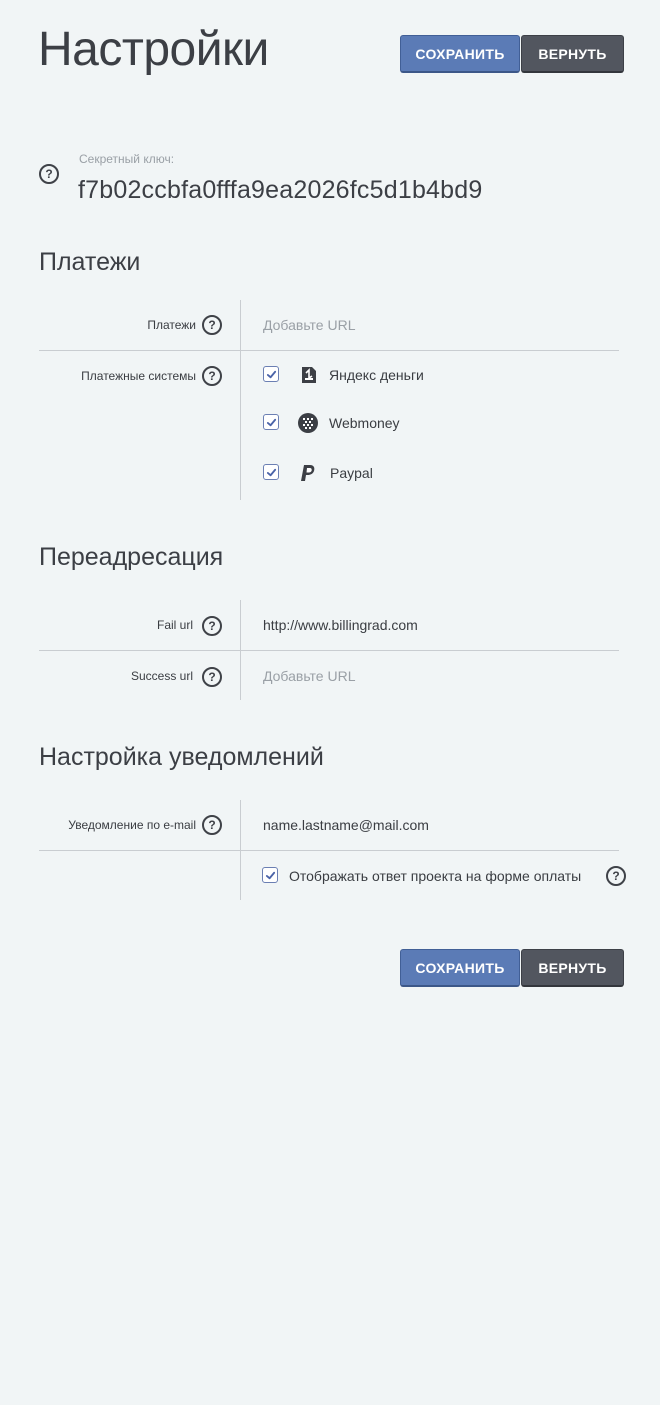 This screenshot has width=660, height=1405. What do you see at coordinates (329, 650) in the screenshot?
I see `redirect-divider-horizontal` at bounding box center [329, 650].